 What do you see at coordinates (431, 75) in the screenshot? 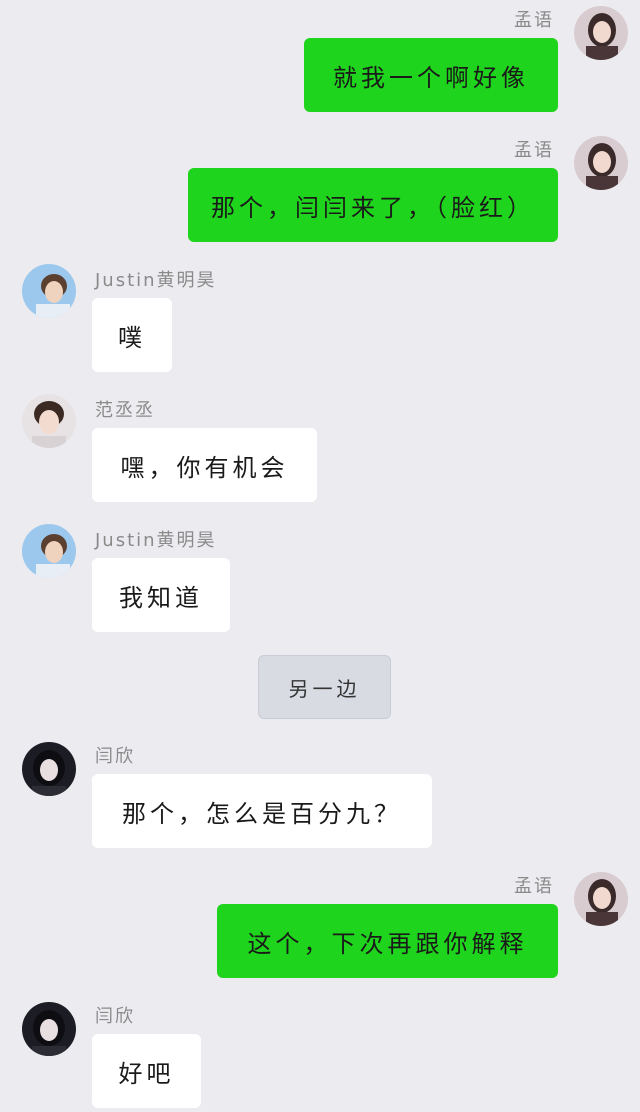
I see `message-bubble: 就我一个啊好像` at bounding box center [431, 75].